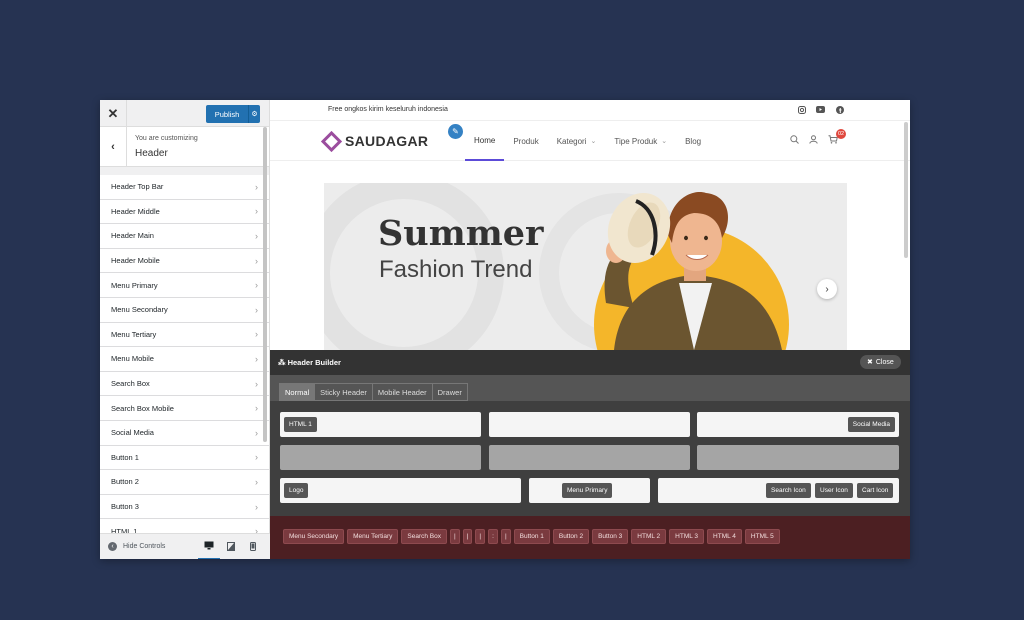 The height and width of the screenshot is (620, 1024). I want to click on menu-item-tipe-produk: Tipe Produk ⌄, so click(640, 141).